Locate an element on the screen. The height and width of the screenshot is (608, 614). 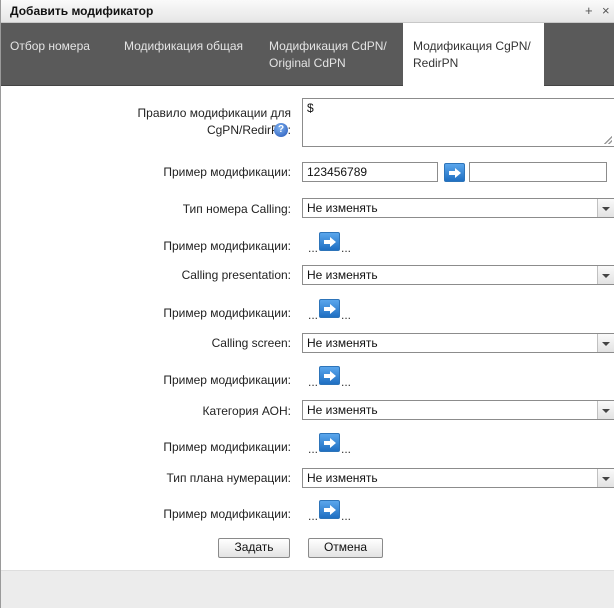
calling-presentation-label: Calling presentation: is located at coordinates (236, 275).